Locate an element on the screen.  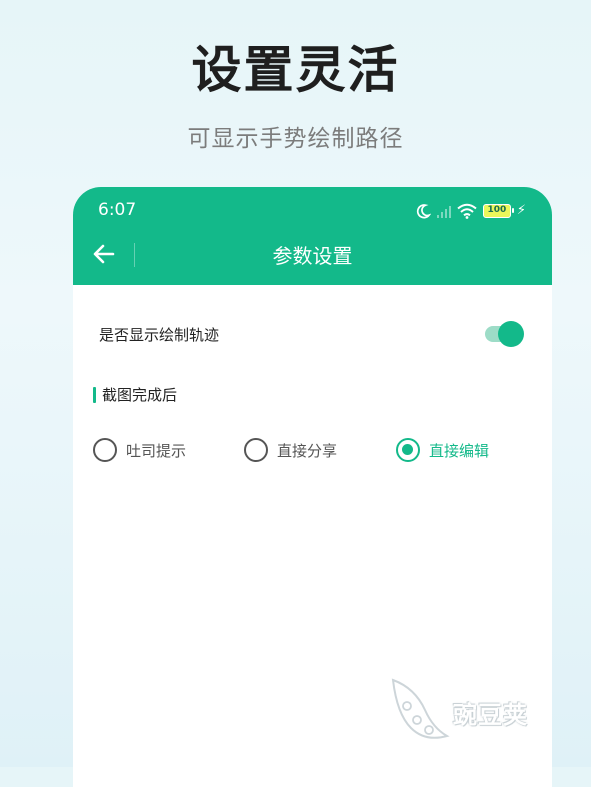
section-title: 截图完成后 is located at coordinates (140, 395).